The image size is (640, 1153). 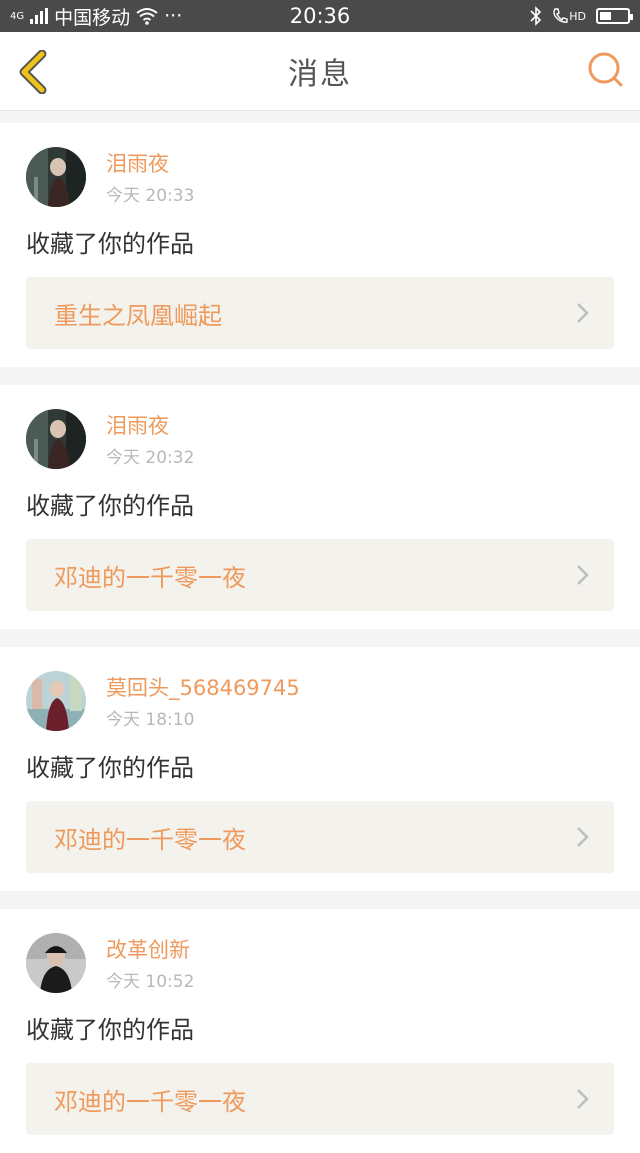 I want to click on more-indicator: ···, so click(x=173, y=16).